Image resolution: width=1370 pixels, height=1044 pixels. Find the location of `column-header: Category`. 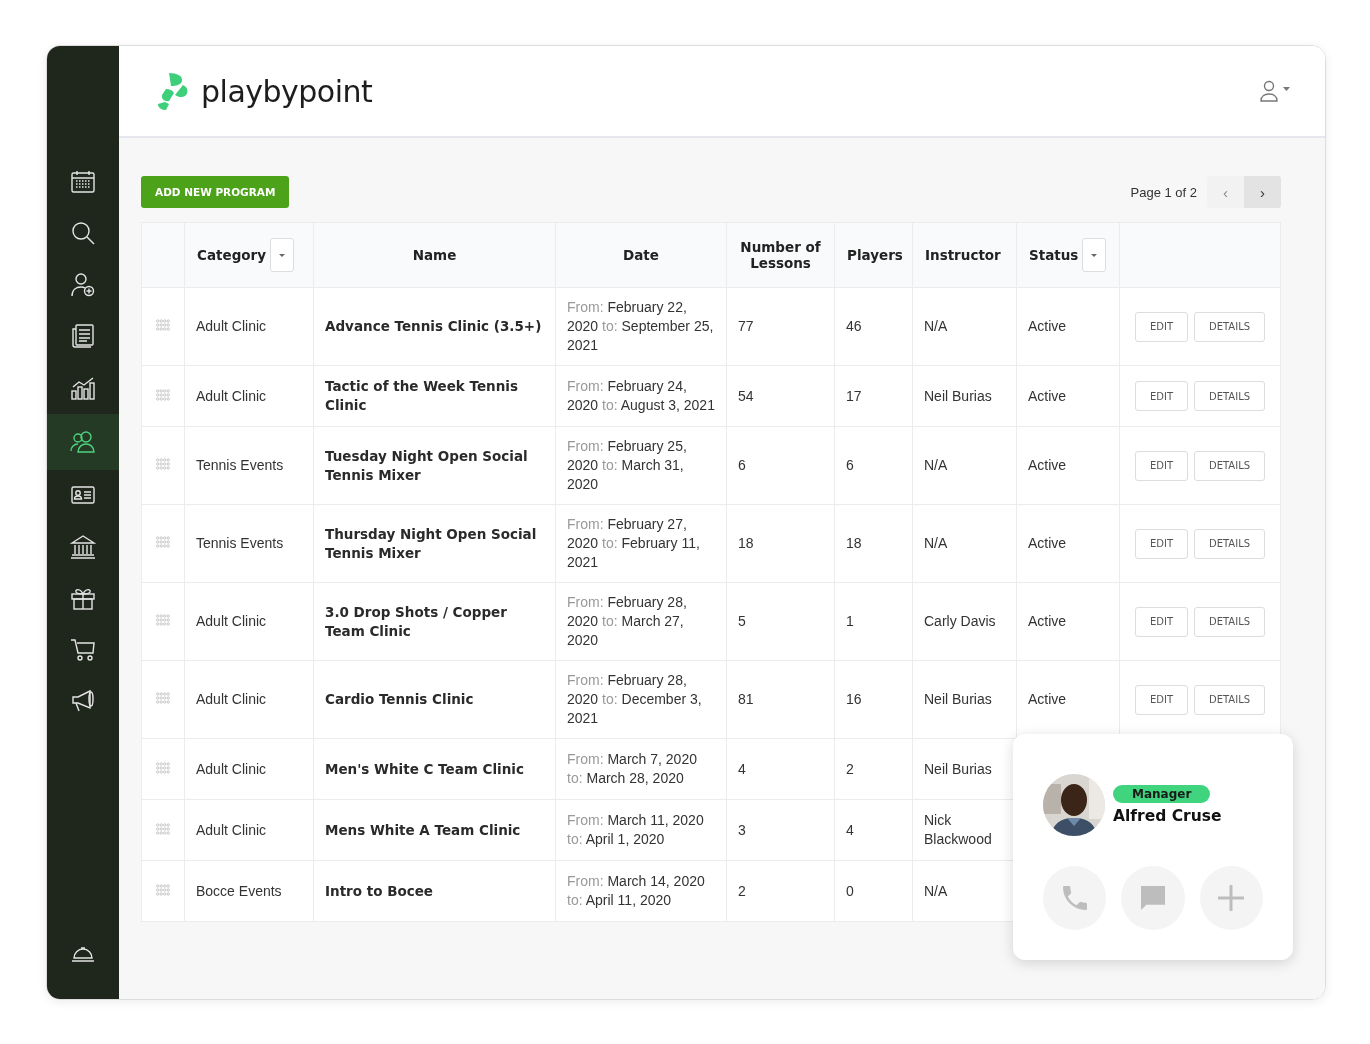

column-header: Category is located at coordinates (232, 255).